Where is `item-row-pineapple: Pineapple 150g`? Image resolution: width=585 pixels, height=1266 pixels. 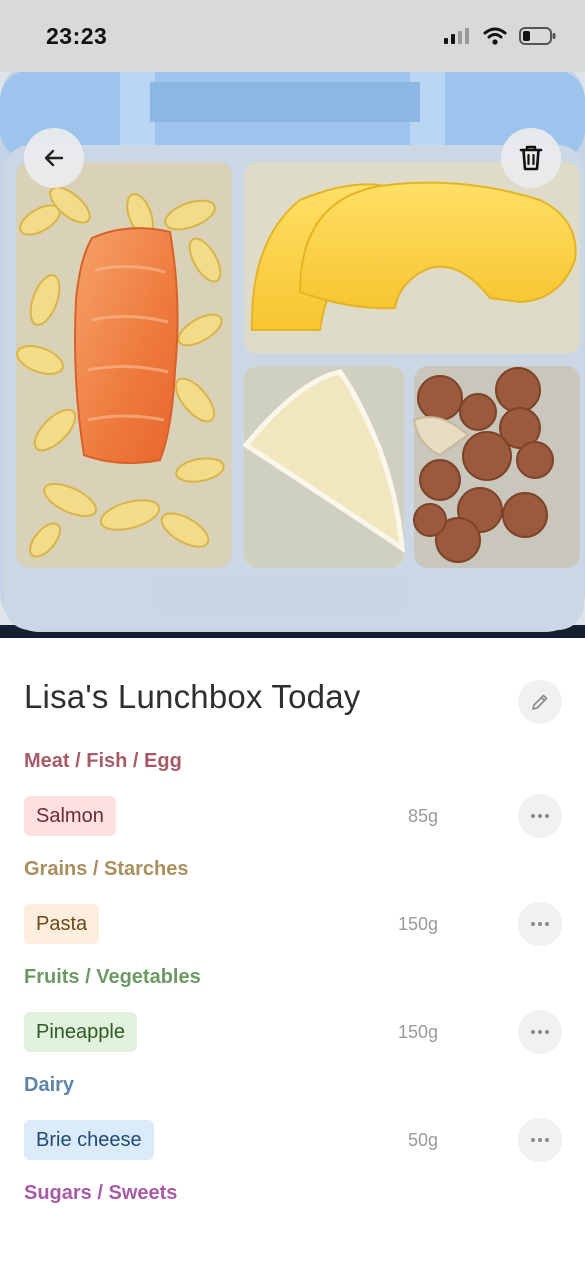 item-row-pineapple: Pineapple 150g is located at coordinates (294, 1032).